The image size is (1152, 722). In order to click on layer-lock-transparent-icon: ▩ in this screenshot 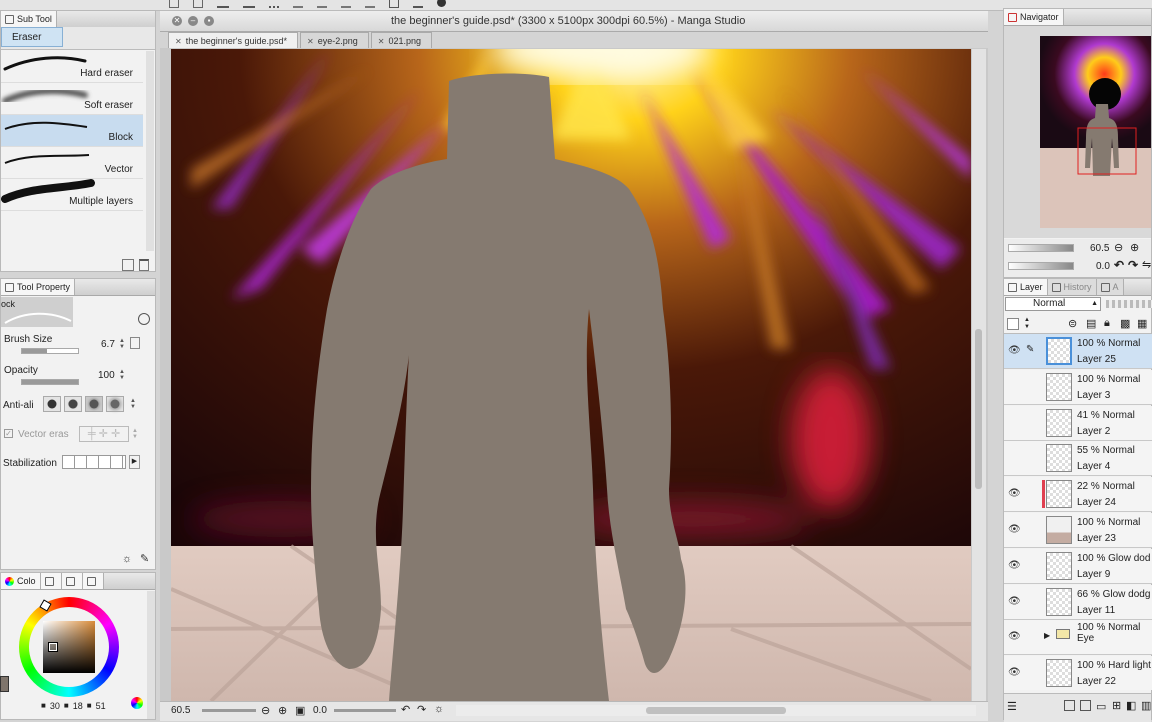, I will do `click(1125, 323)`.